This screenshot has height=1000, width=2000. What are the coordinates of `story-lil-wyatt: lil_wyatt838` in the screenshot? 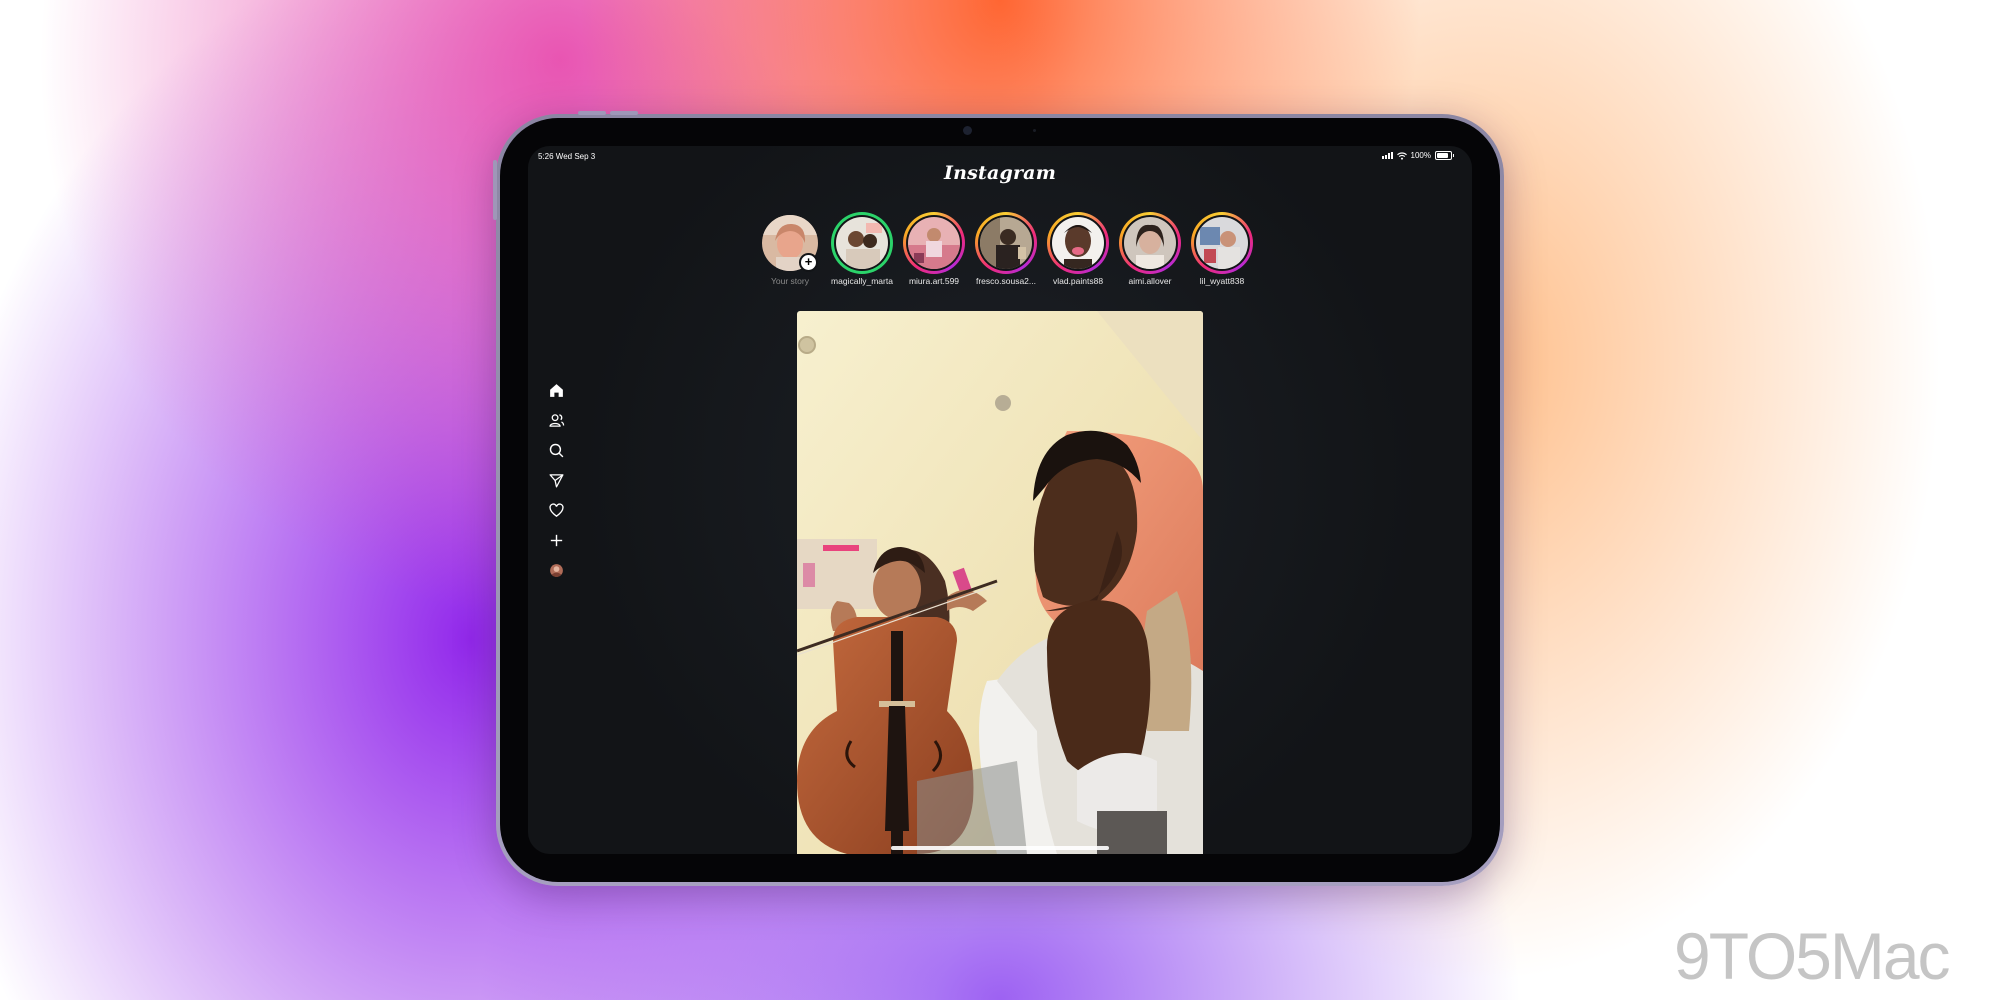 It's located at (1222, 249).